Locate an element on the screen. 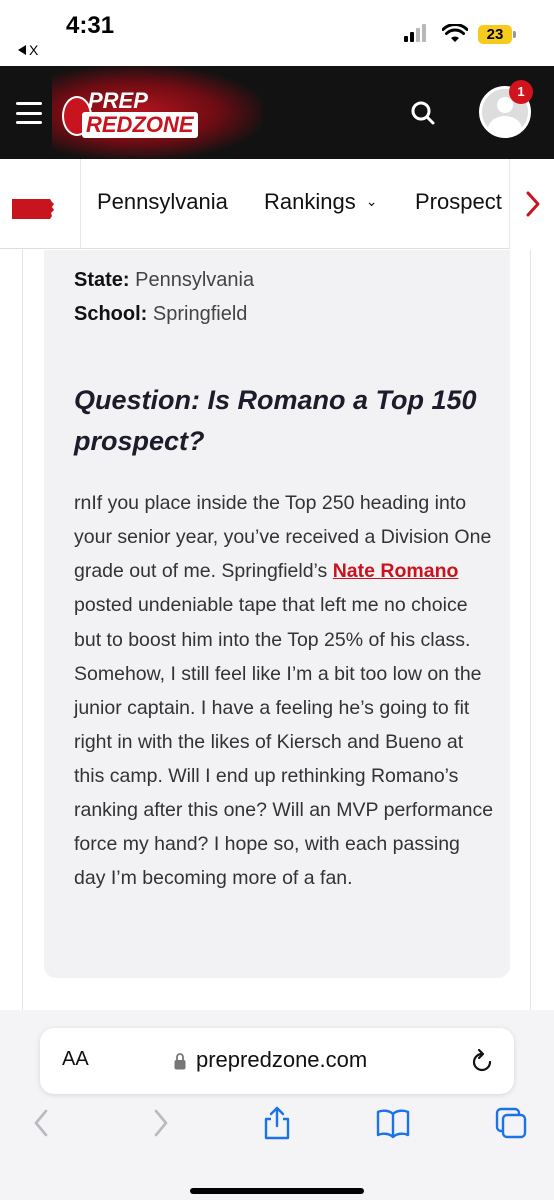 Image resolution: width=554 pixels, height=1200 pixels. pennsylvania-state-icon is located at coordinates (33, 209).